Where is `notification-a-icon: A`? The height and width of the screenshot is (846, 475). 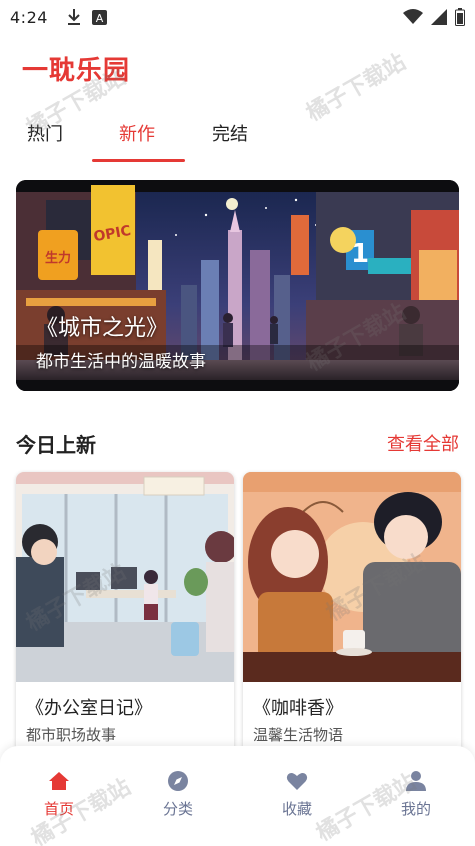
notification-a-icon: A is located at coordinates (99, 17).